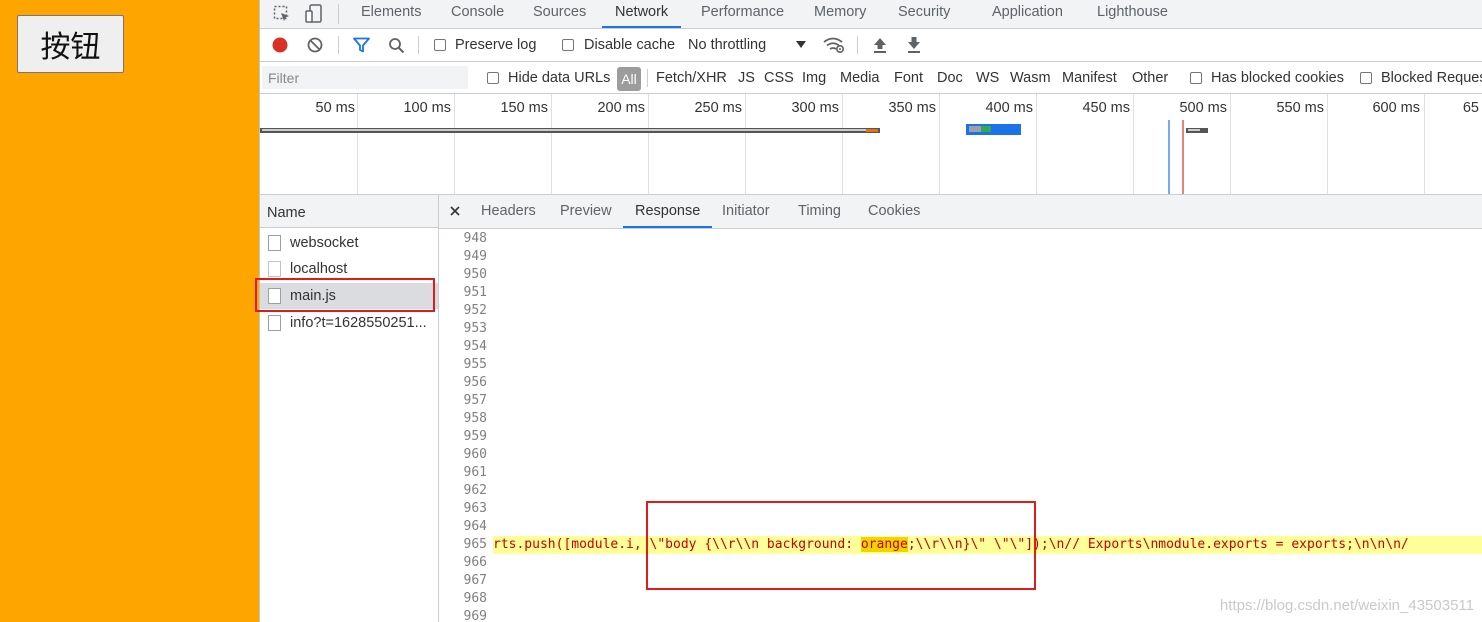 The image size is (1482, 622). What do you see at coordinates (1030, 77) in the screenshot?
I see `type-filter-wasm: Wasm` at bounding box center [1030, 77].